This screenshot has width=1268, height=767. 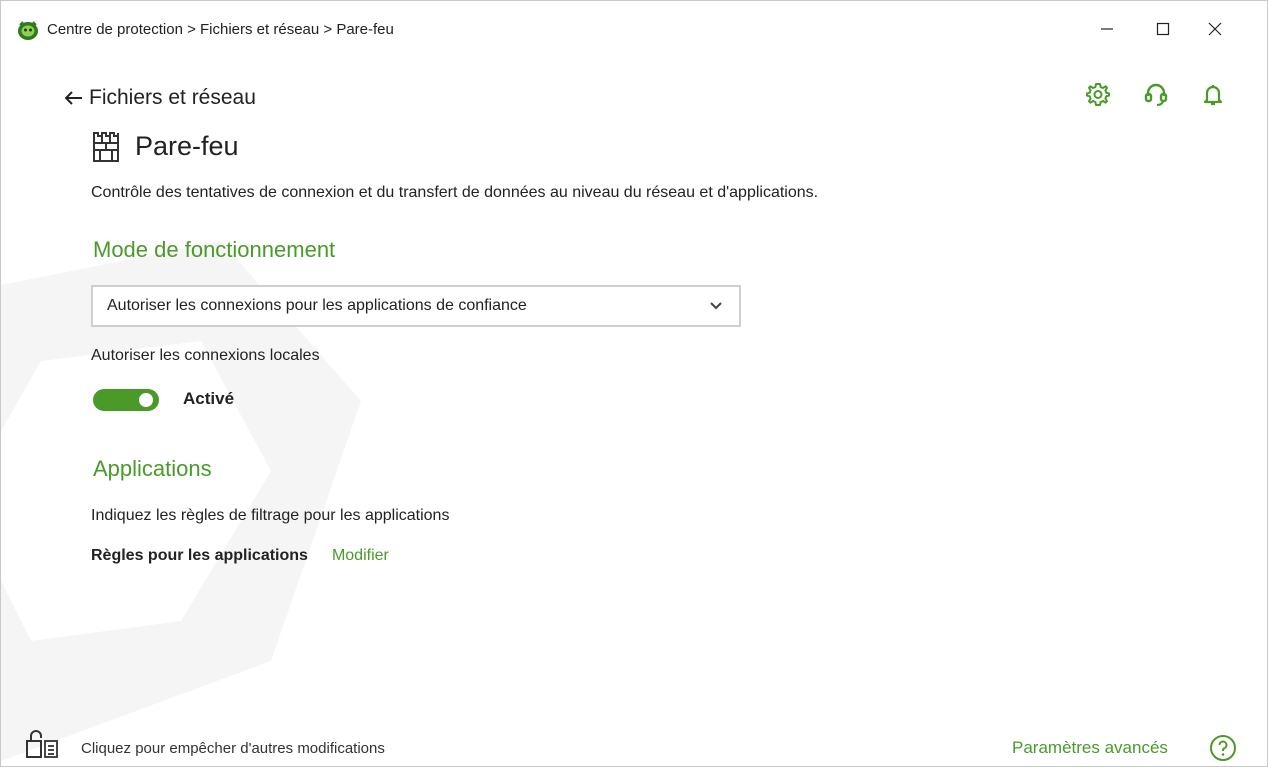 I want to click on headset-support-icon, so click(x=1156, y=95).